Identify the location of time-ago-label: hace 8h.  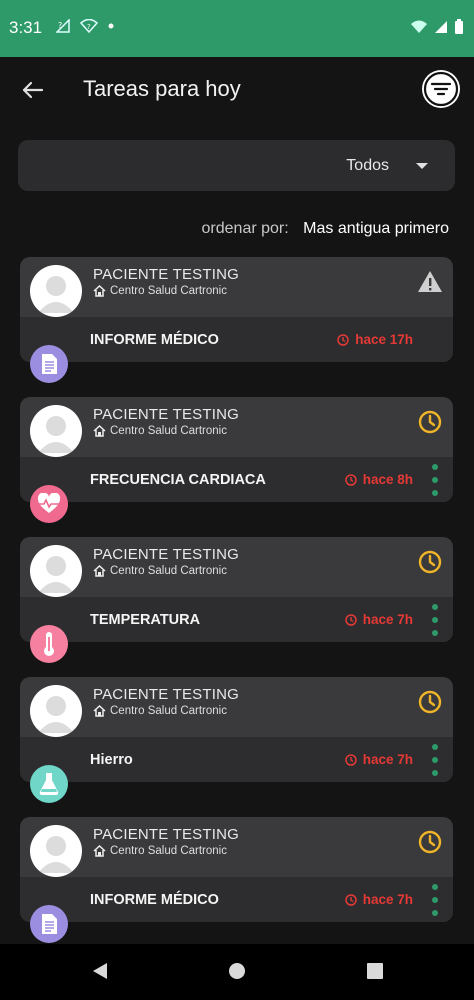
(387, 479).